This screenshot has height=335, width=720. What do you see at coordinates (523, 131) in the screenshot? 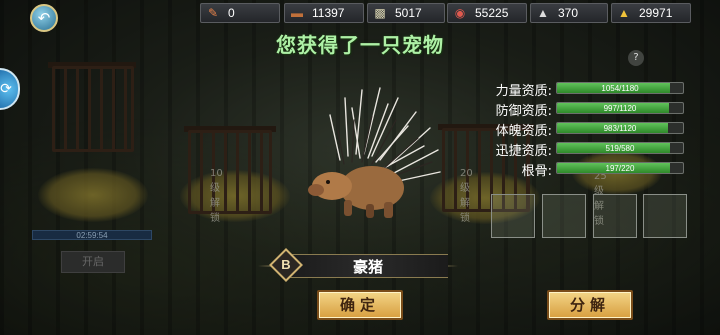
I see `stat-label-physique: 体魄资质:` at bounding box center [523, 131].